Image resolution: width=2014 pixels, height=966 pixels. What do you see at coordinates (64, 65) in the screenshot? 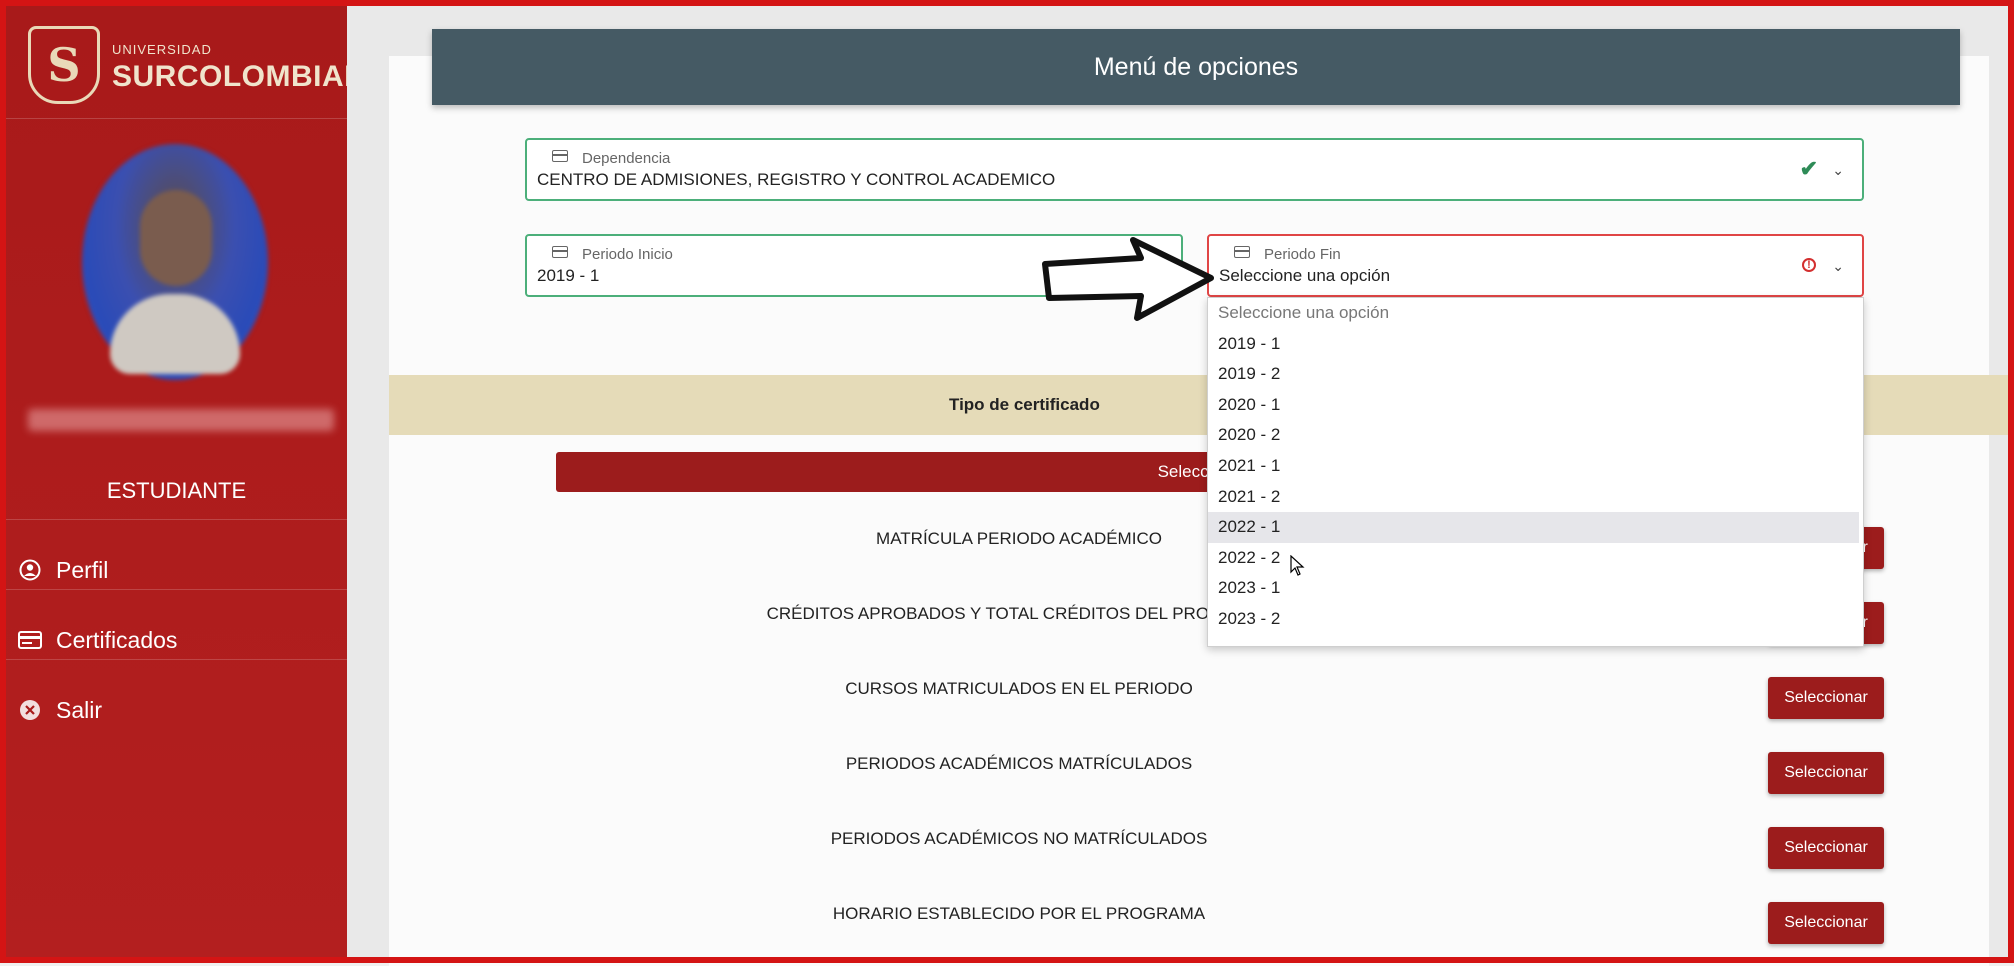
I see `shield-icon: S` at bounding box center [64, 65].